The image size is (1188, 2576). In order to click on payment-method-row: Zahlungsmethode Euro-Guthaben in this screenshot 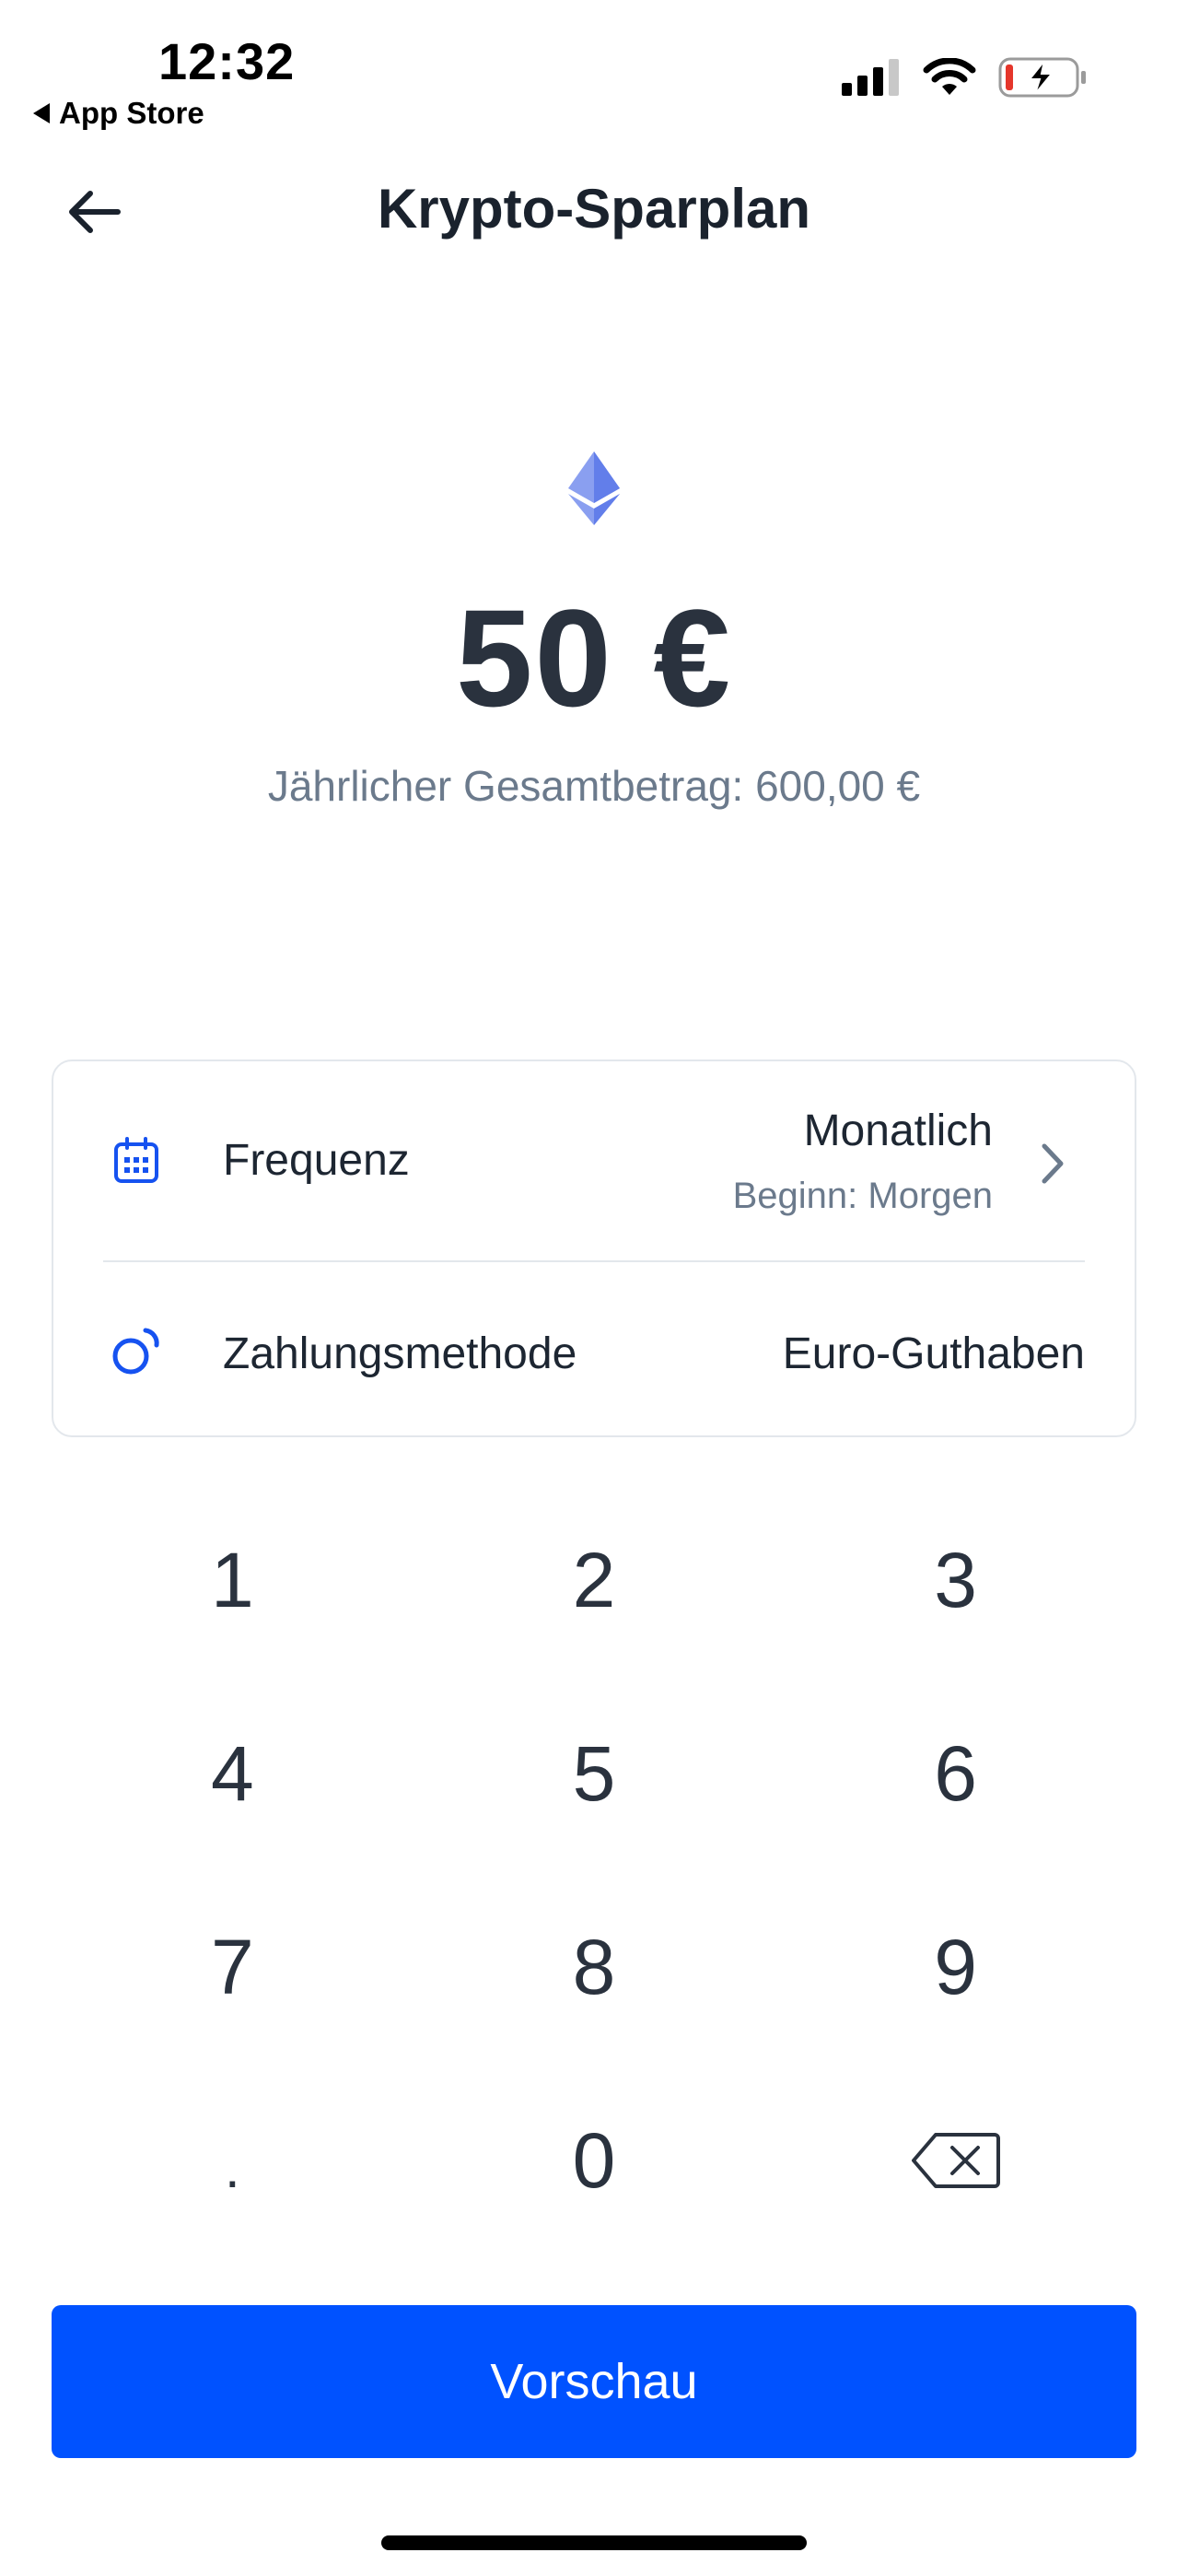, I will do `click(594, 1350)`.